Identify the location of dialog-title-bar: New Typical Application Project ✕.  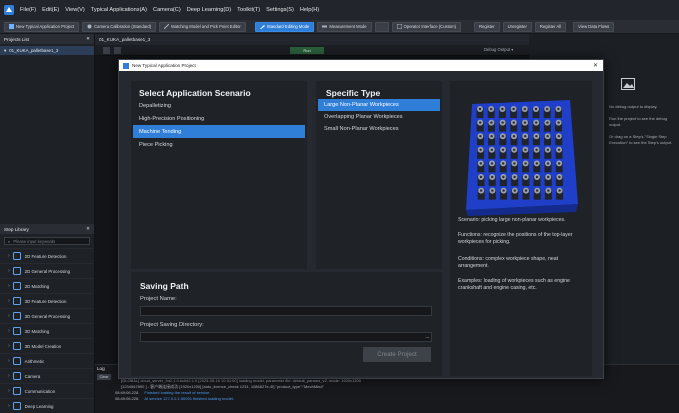
(361, 65).